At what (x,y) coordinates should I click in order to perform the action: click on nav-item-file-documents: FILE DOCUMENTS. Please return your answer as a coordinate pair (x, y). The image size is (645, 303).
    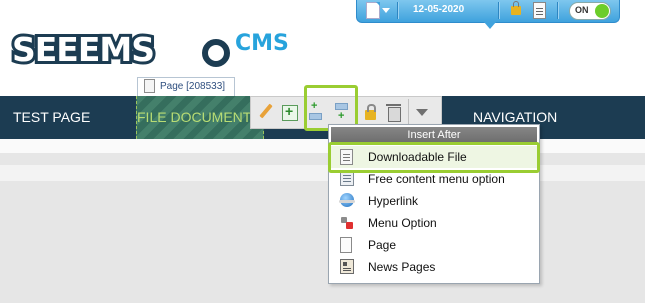
    Looking at the image, I should click on (200, 117).